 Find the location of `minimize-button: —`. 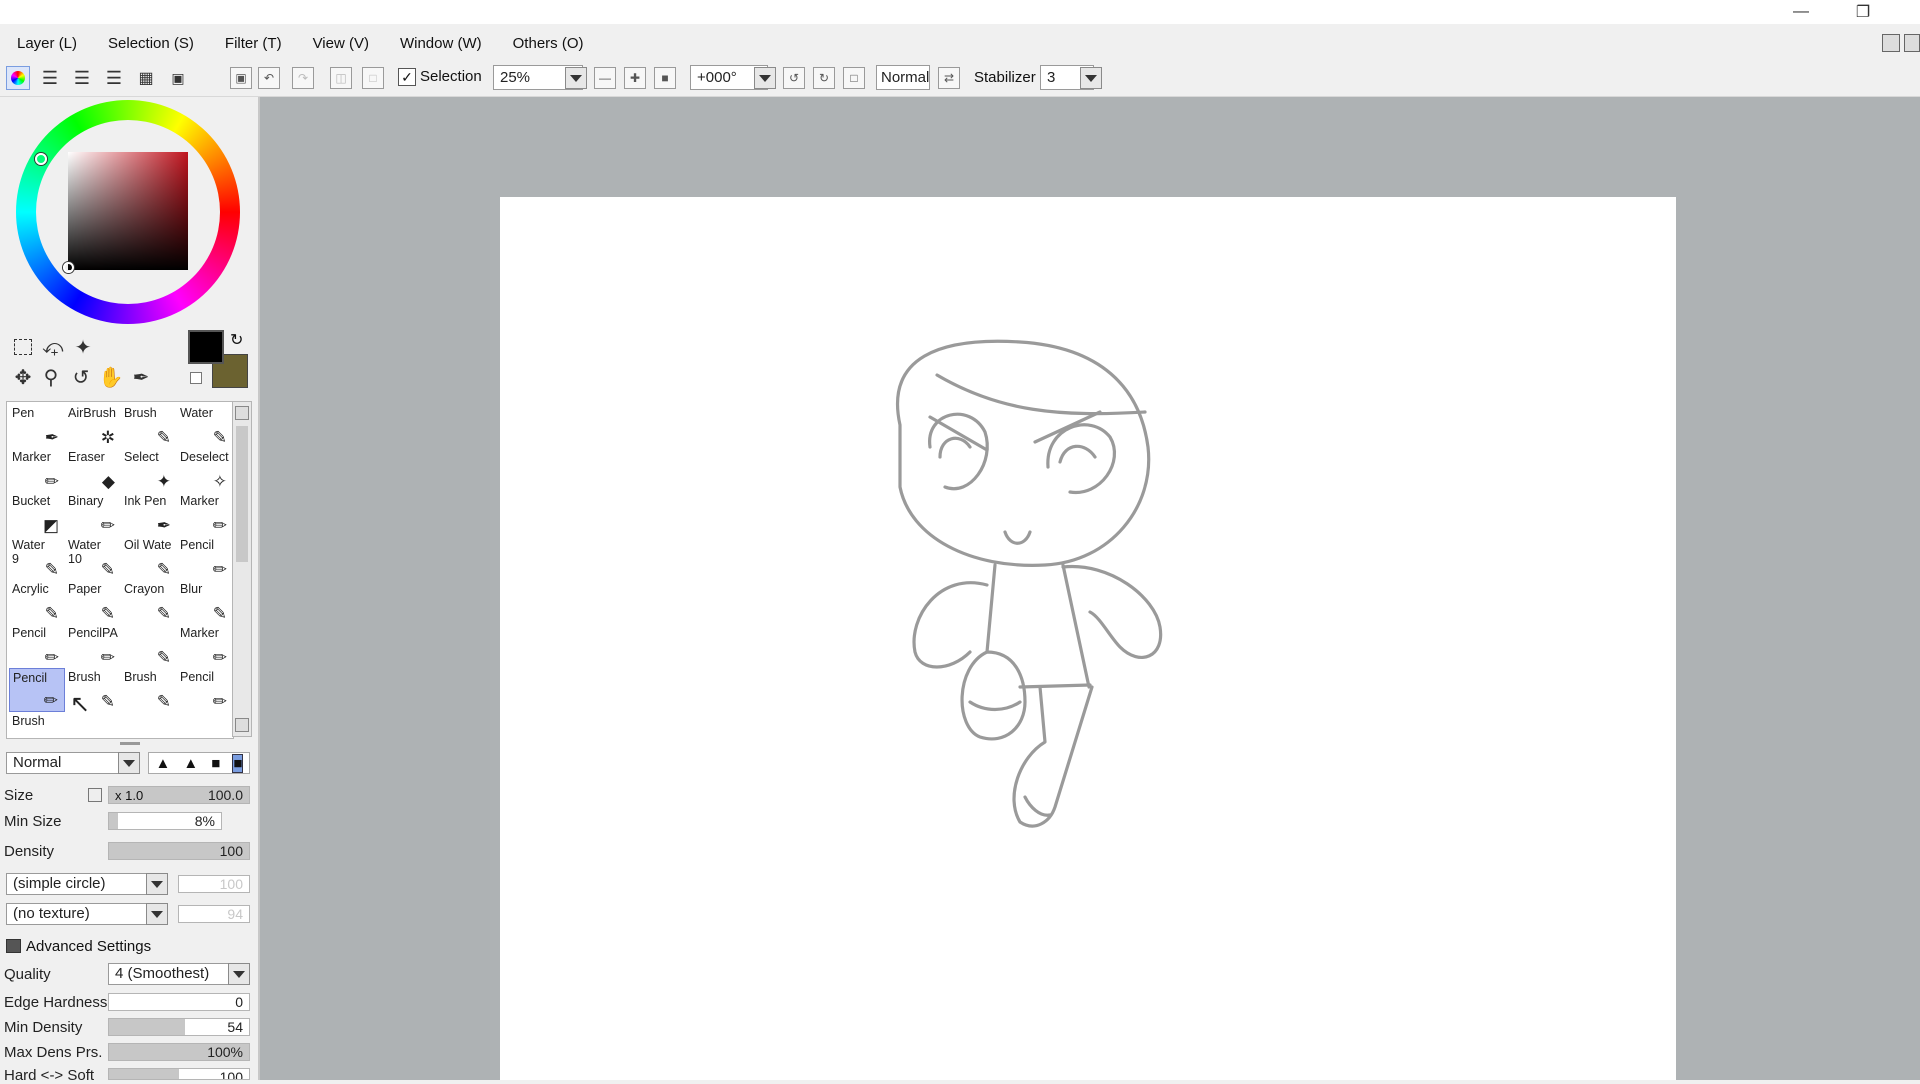

minimize-button: — is located at coordinates (1801, 12).